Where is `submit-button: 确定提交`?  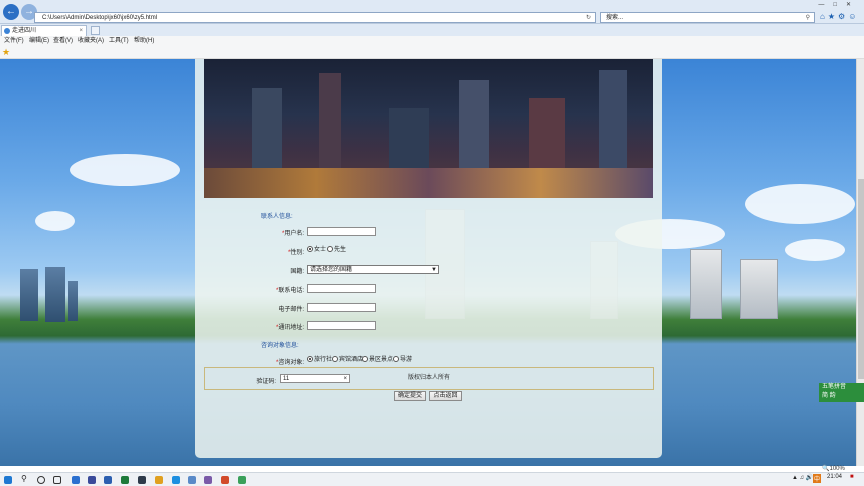 submit-button: 确定提交 is located at coordinates (410, 396).